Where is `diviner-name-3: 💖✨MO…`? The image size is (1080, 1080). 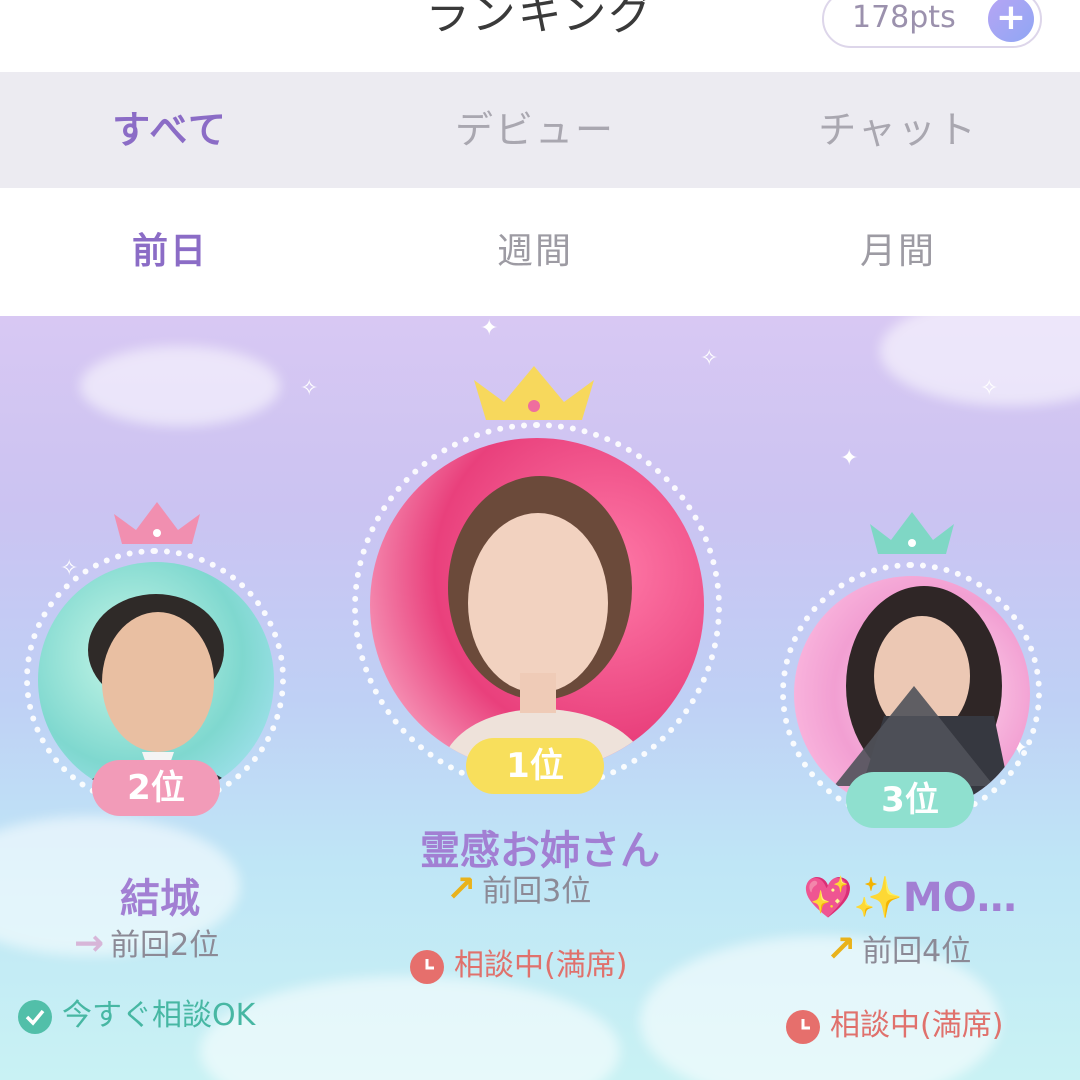
diviner-name-3: 💖✨MO… is located at coordinates (910, 897).